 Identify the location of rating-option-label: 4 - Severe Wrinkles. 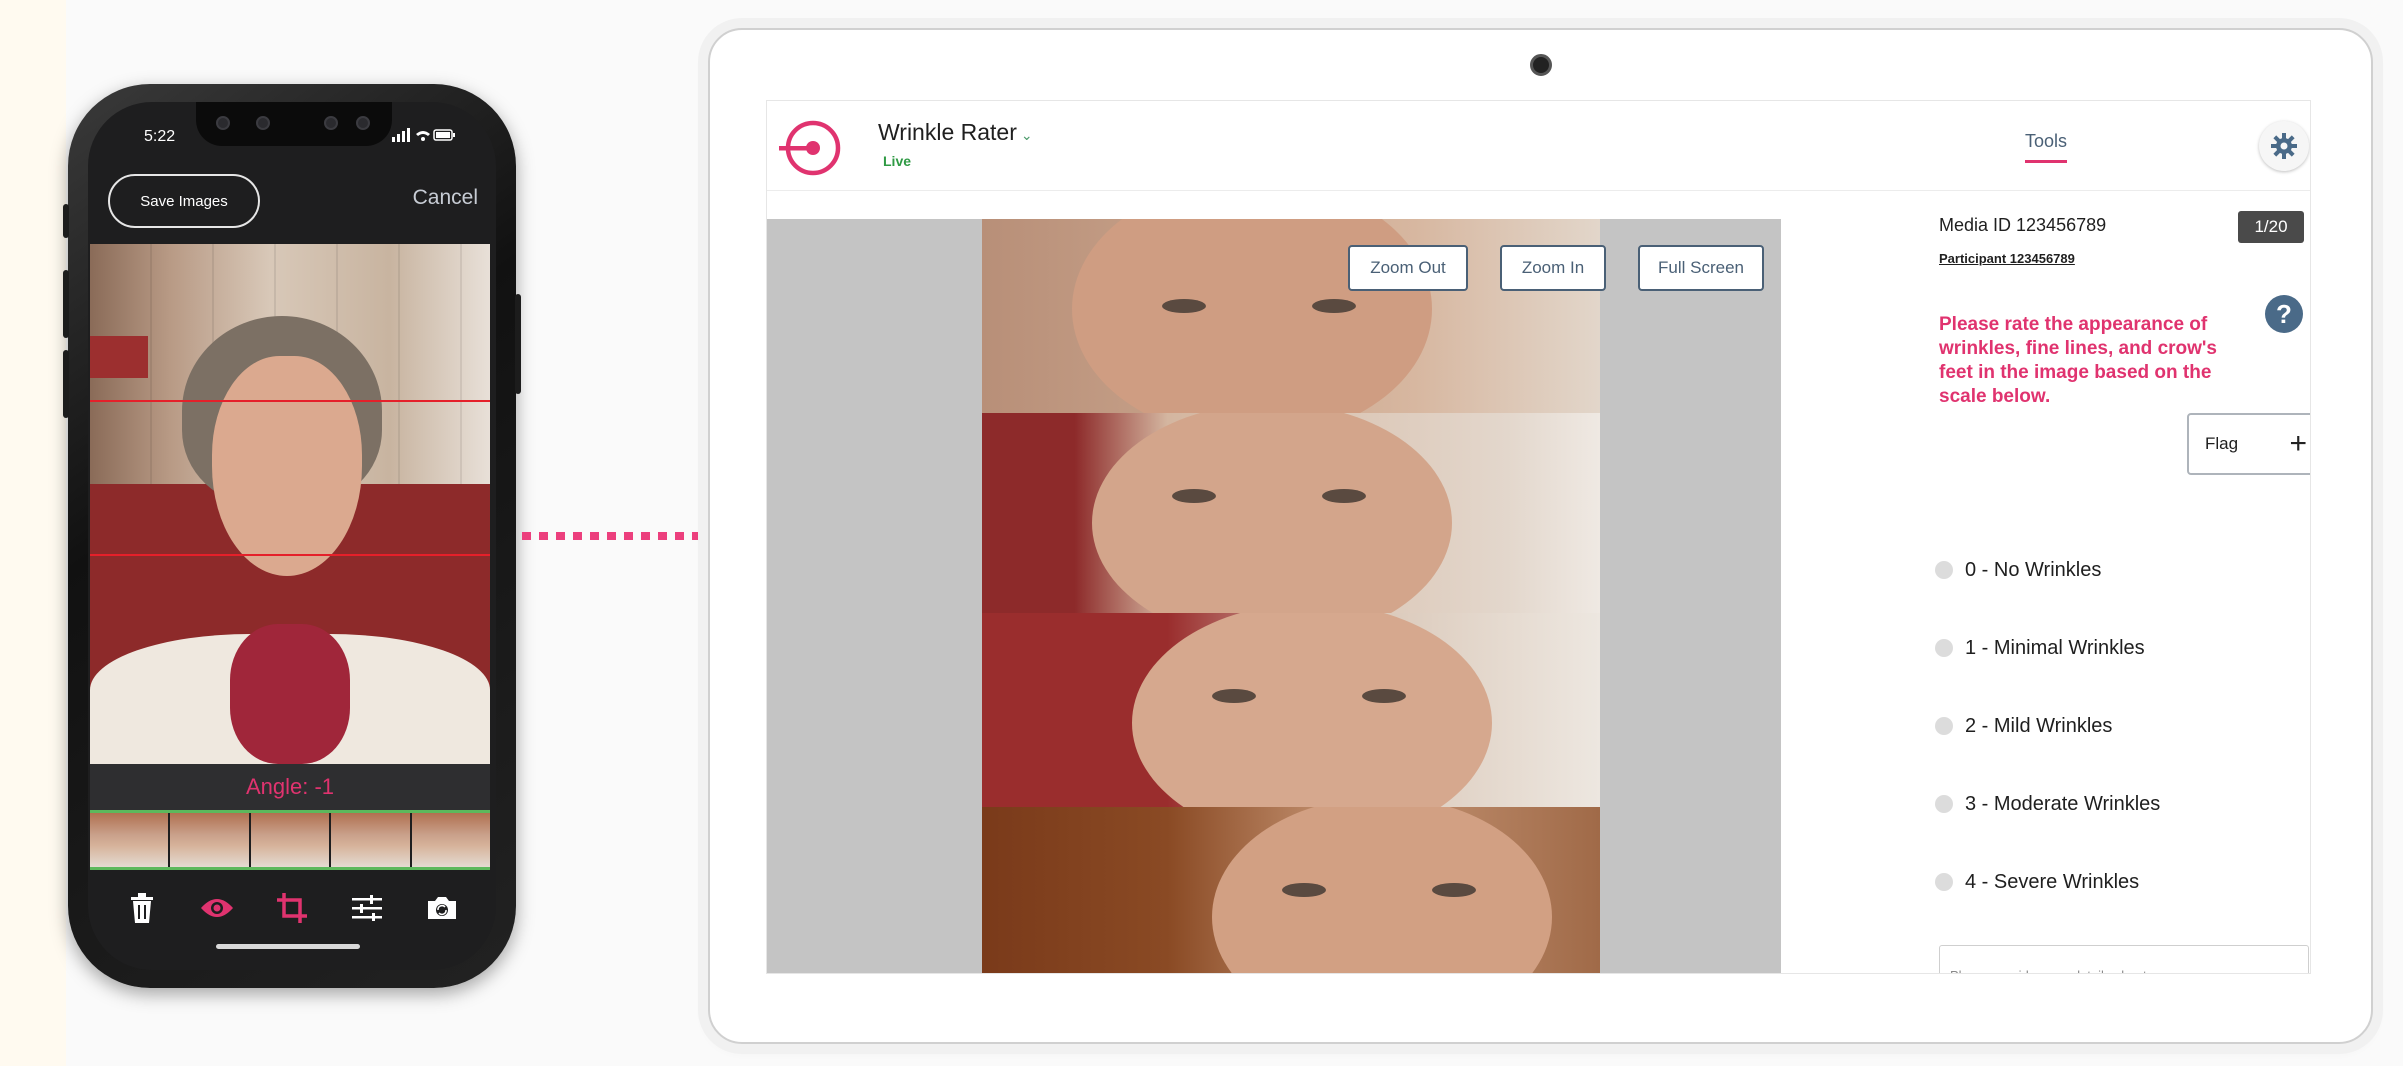
(2052, 881).